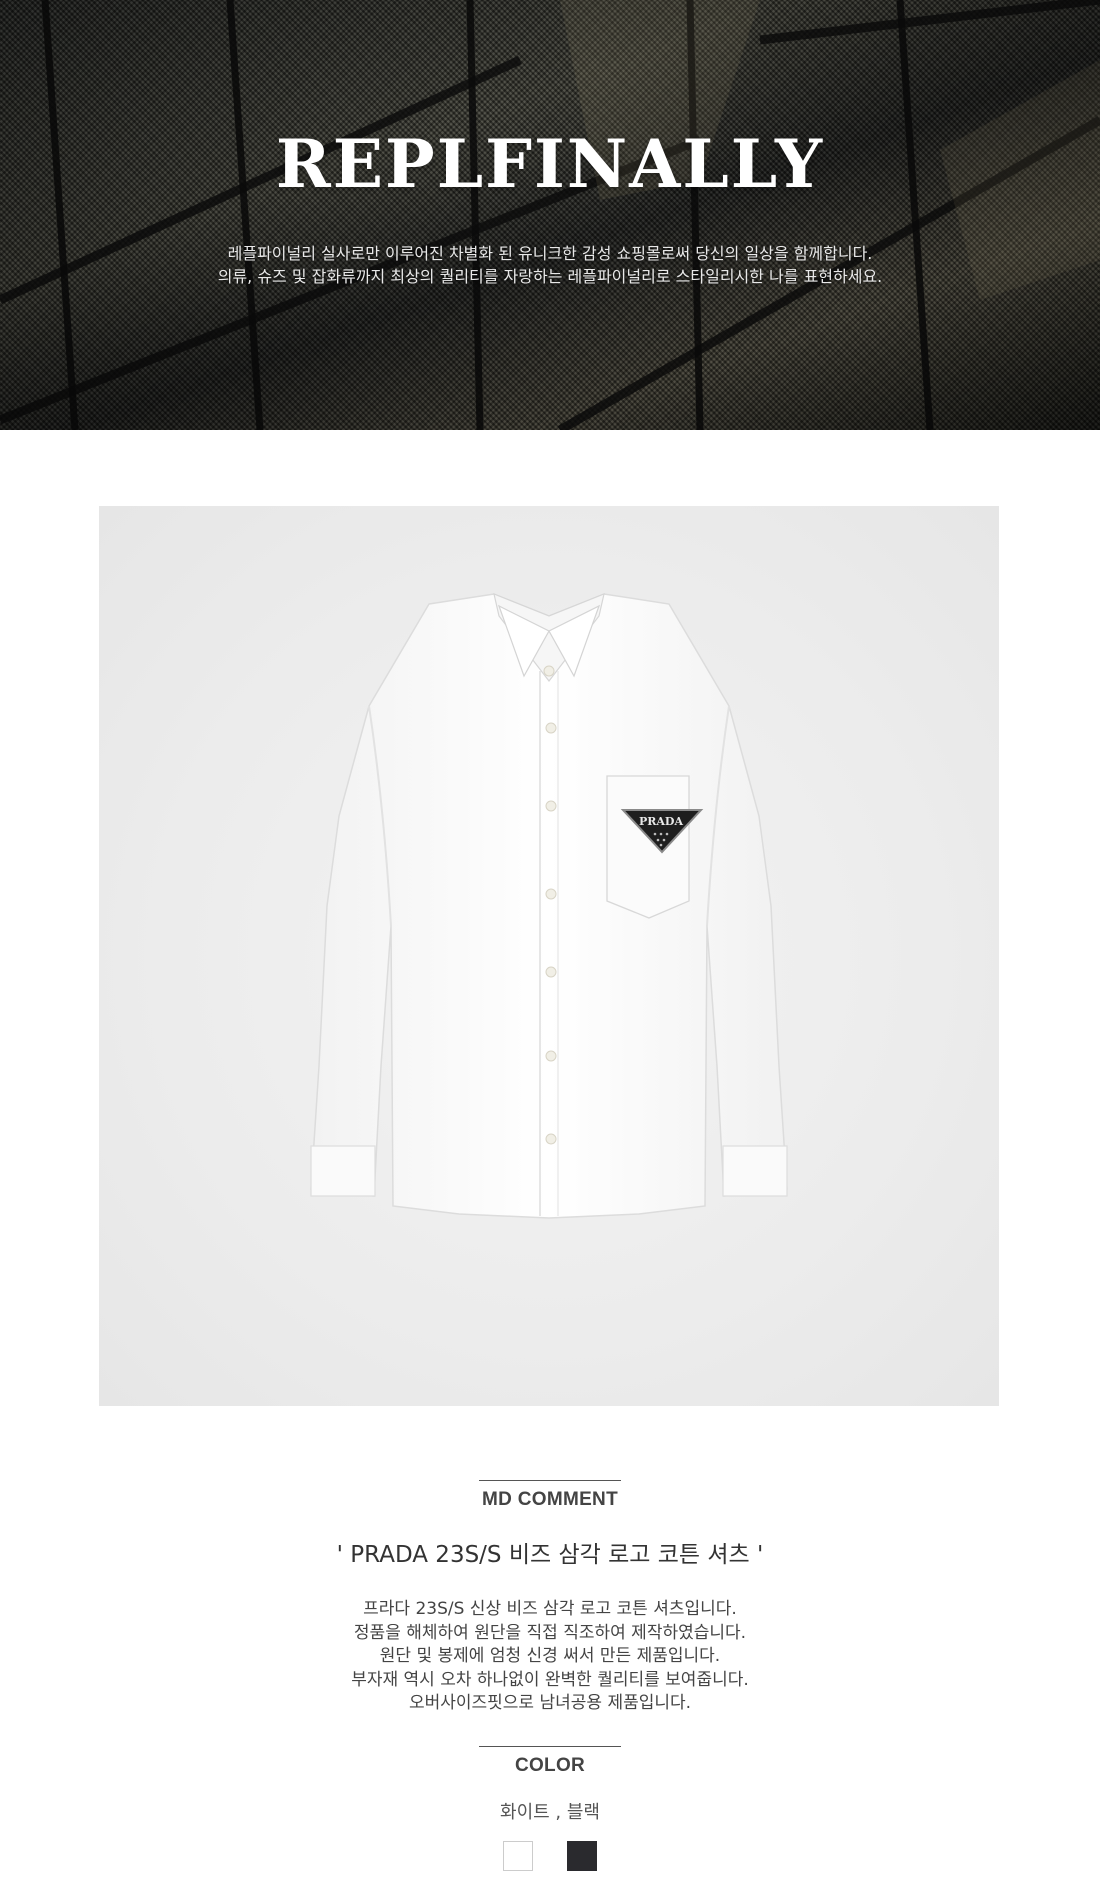 The width and height of the screenshot is (1100, 1899). What do you see at coordinates (550, 1609) in the screenshot?
I see `description-line: 프라다 23S/S 신상 비즈 삼각 로고 코튼 셔츠입니다.` at bounding box center [550, 1609].